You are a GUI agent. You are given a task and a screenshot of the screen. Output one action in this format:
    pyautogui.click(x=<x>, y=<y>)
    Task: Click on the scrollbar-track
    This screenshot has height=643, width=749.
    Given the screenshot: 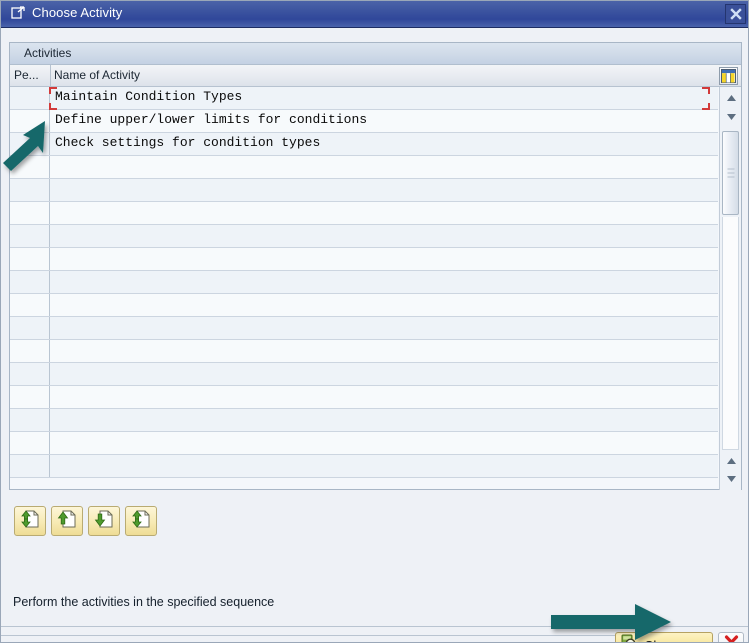 What is the action you would take?
    pyautogui.click(x=730, y=333)
    